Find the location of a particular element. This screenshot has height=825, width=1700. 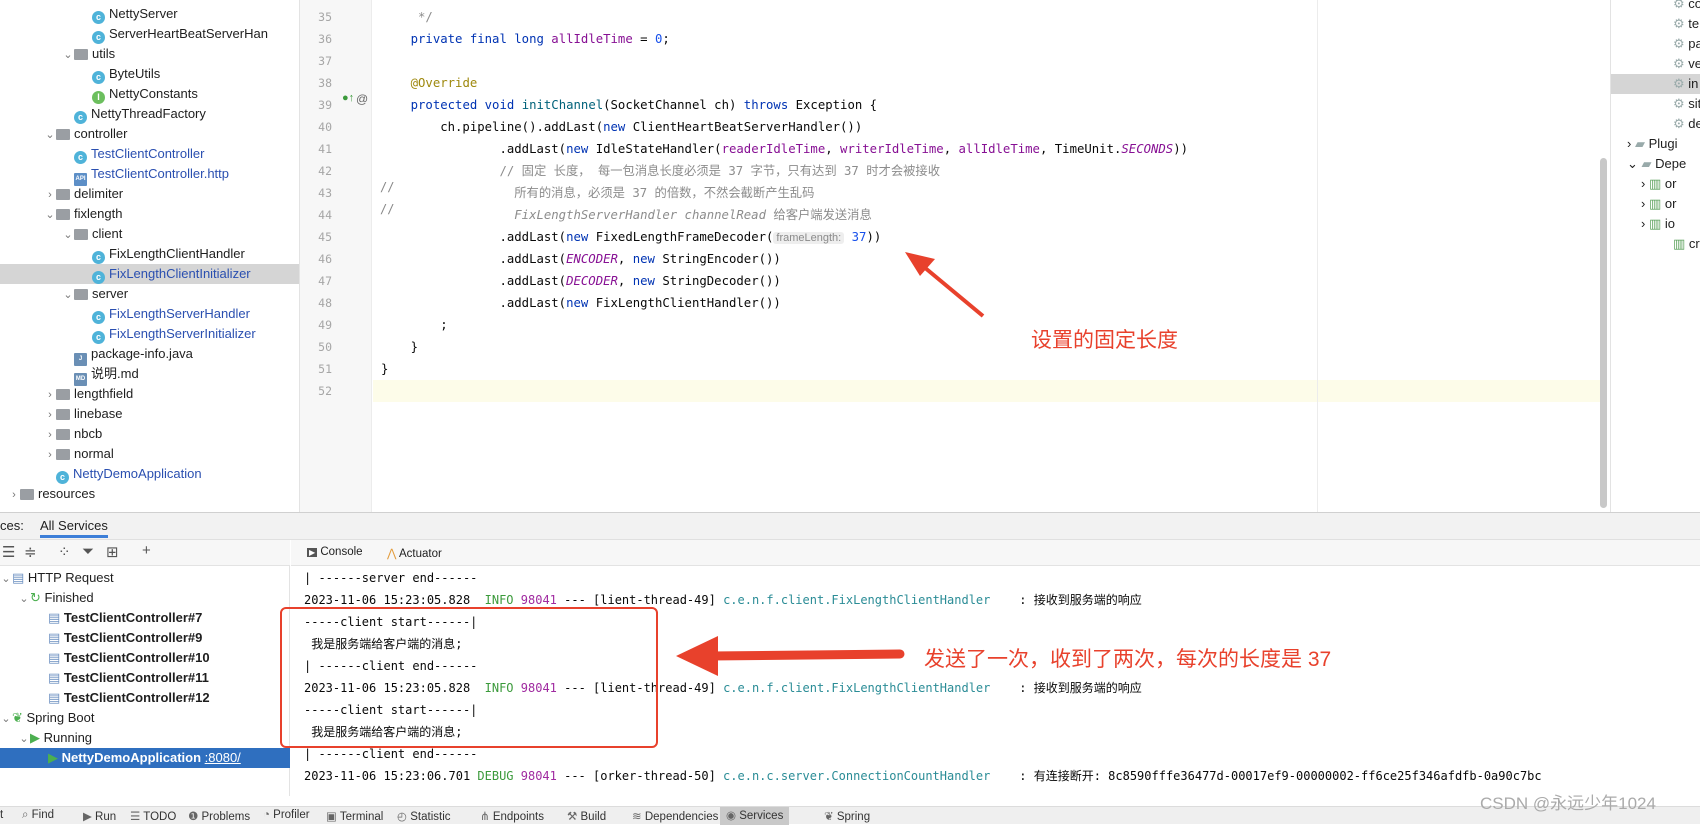

tree-item: › nbcb is located at coordinates (149, 434).